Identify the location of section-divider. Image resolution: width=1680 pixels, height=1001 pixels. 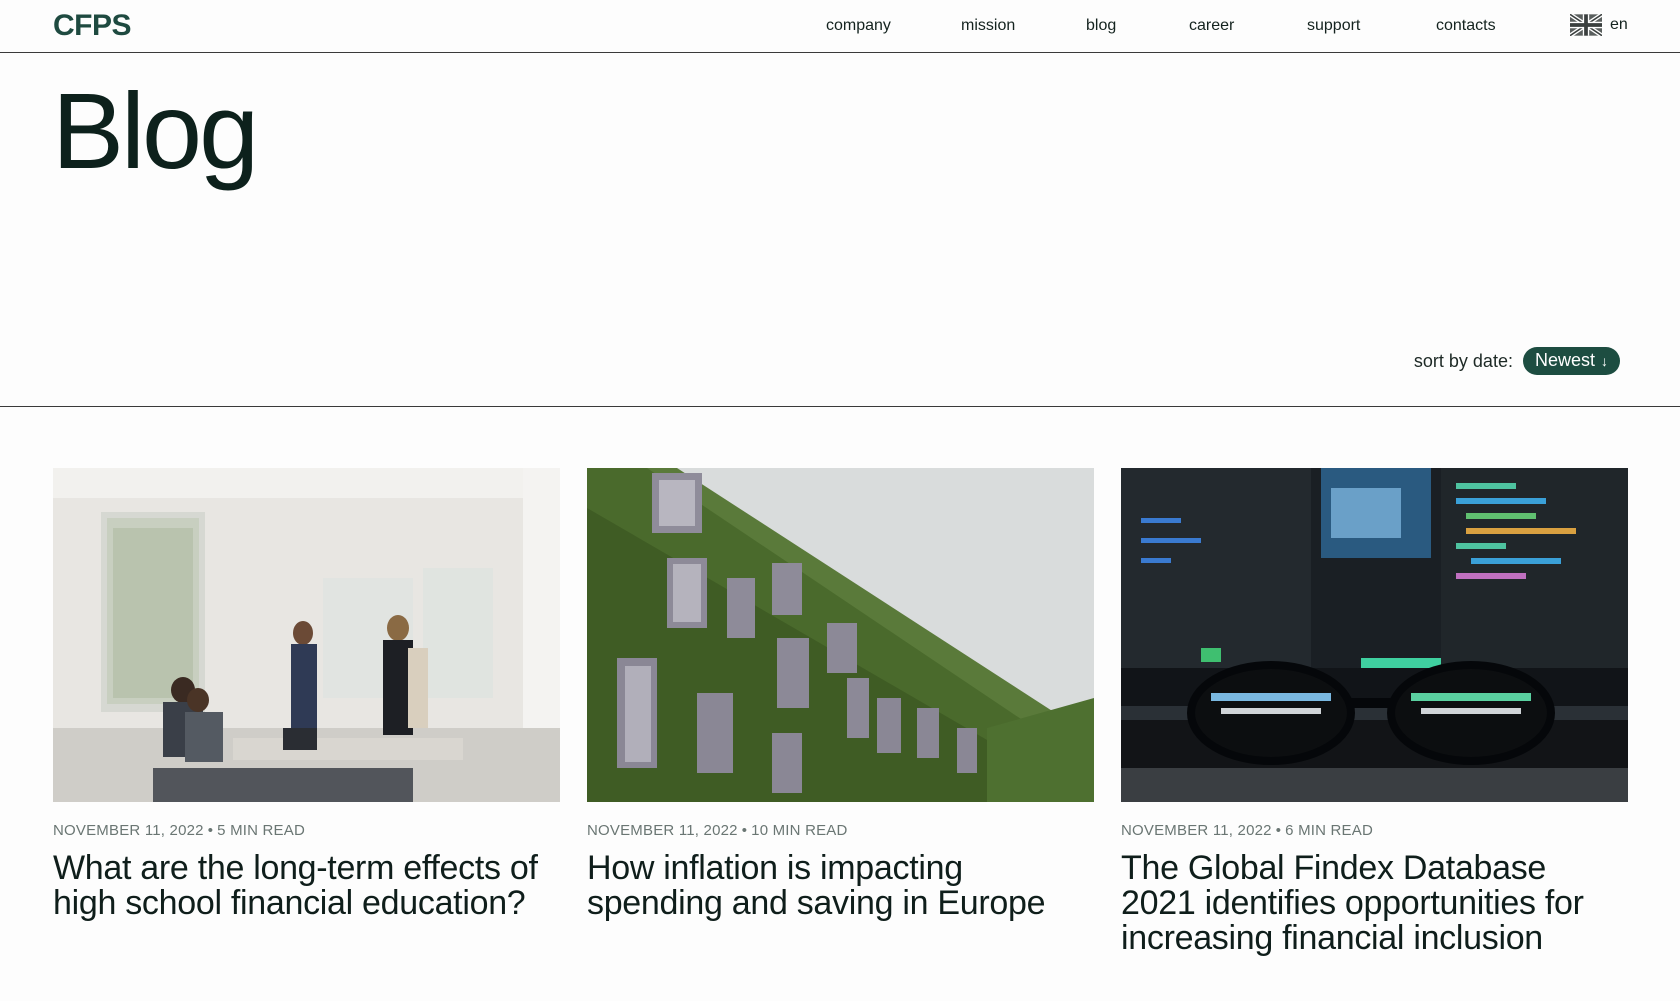
(840, 406).